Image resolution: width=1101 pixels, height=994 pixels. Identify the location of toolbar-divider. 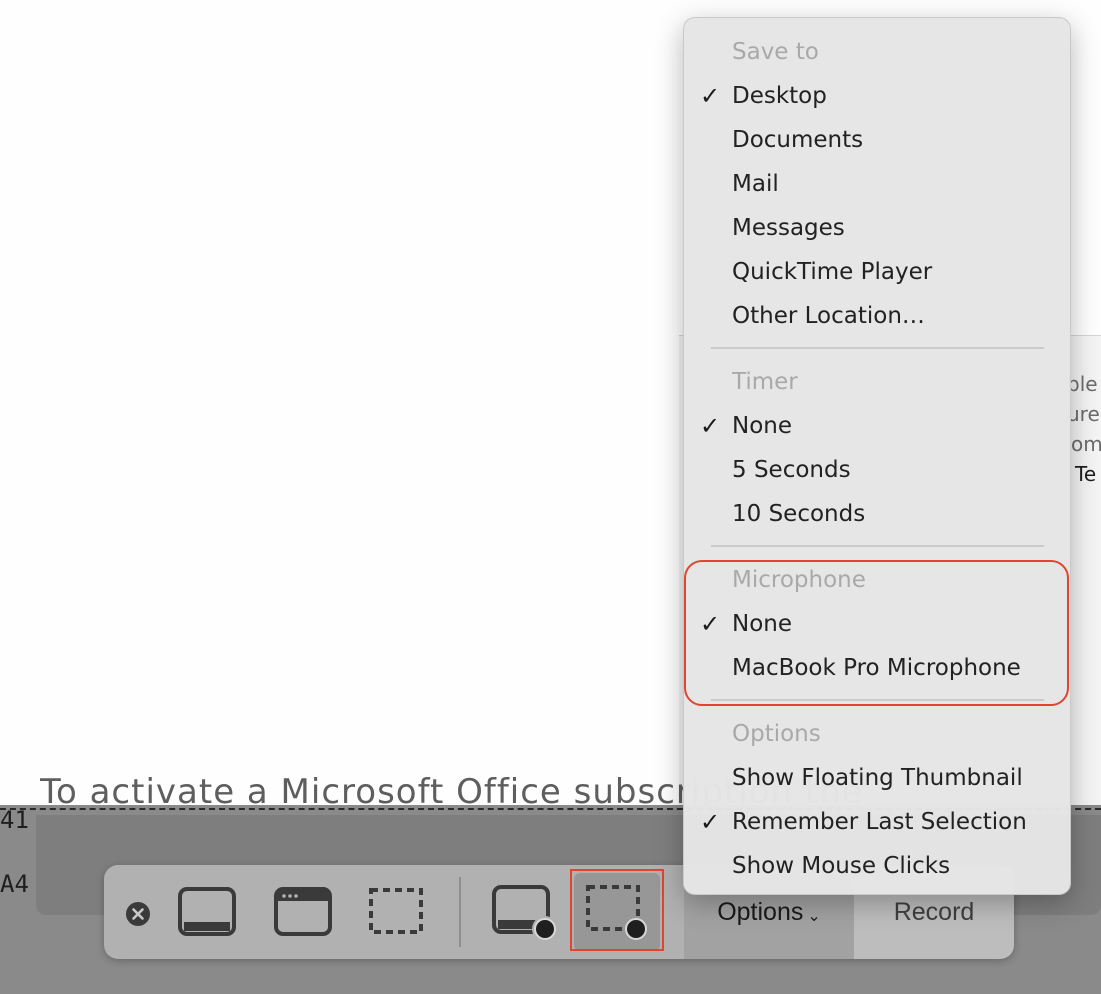
(460, 912).